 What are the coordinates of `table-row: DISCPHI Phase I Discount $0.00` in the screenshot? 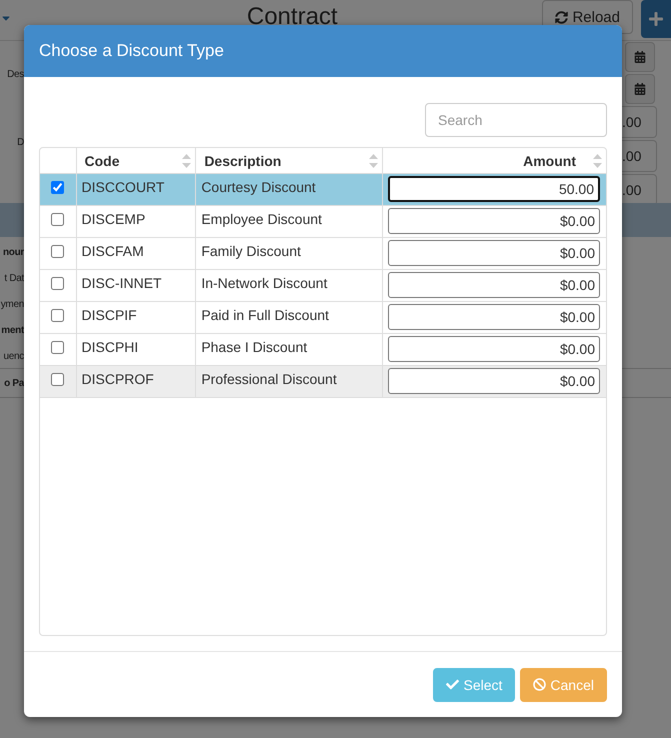 It's located at (323, 350).